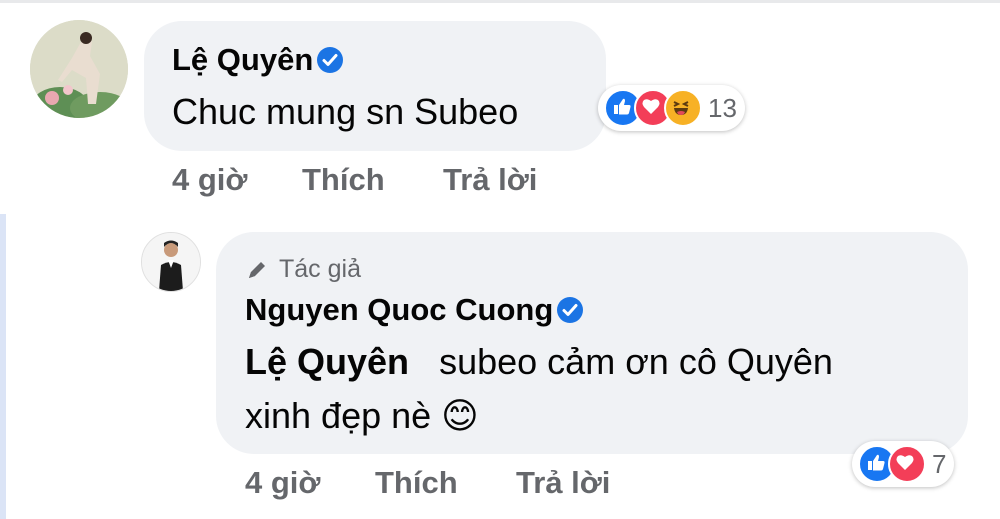 The width and height of the screenshot is (1000, 519). I want to click on mention-link: Lệ Quyên, so click(327, 361).